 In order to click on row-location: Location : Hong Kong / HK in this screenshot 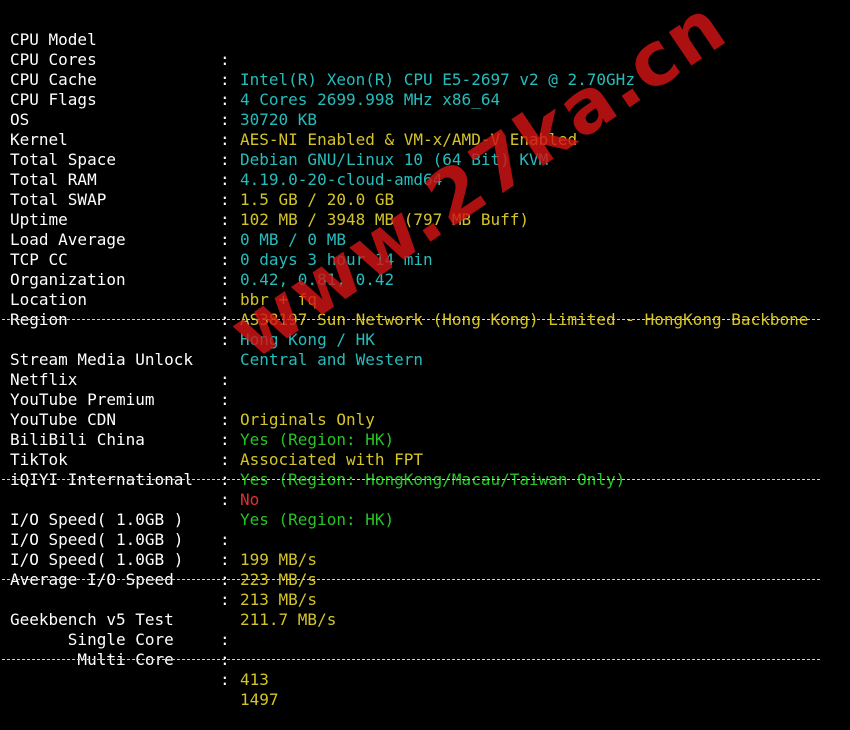, I will do `click(425, 309)`.